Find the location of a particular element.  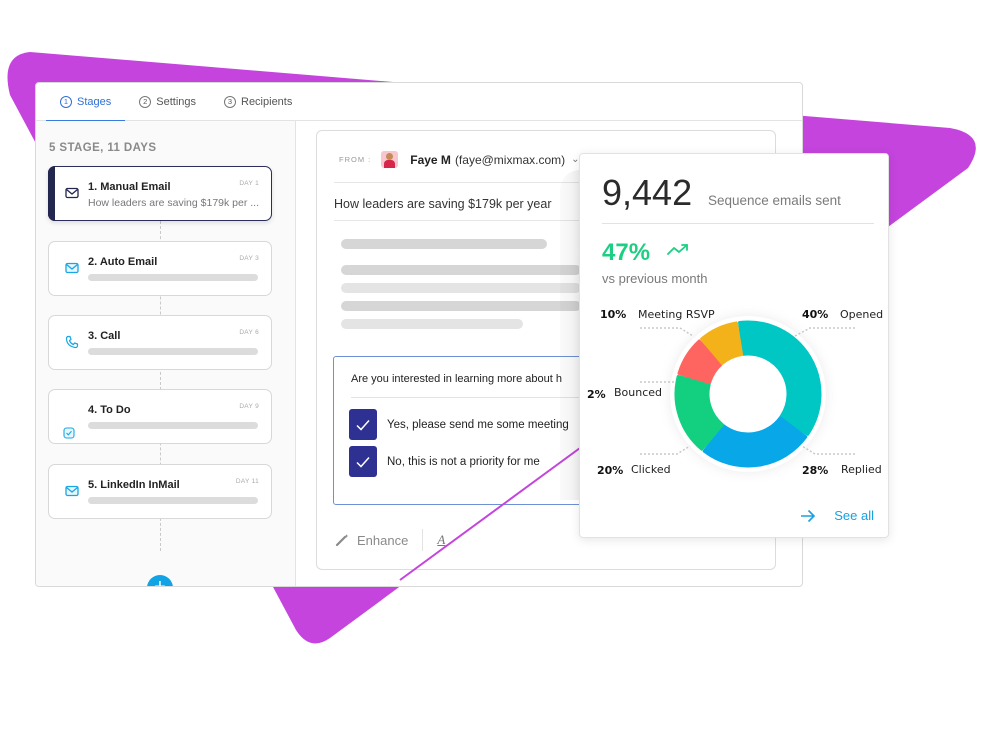

stage-summary: 5 STAGE, 11 DAYS is located at coordinates (103, 148).